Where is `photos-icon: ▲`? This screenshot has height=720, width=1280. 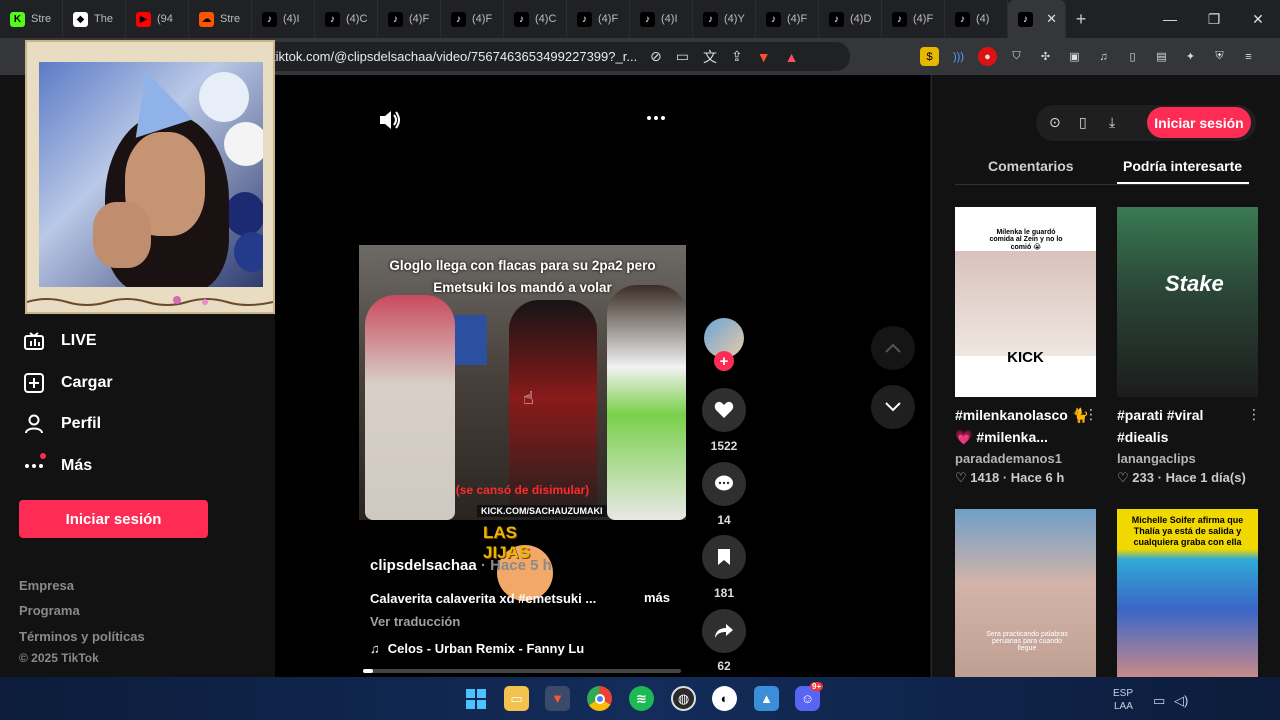 photos-icon: ▲ is located at coordinates (766, 698).